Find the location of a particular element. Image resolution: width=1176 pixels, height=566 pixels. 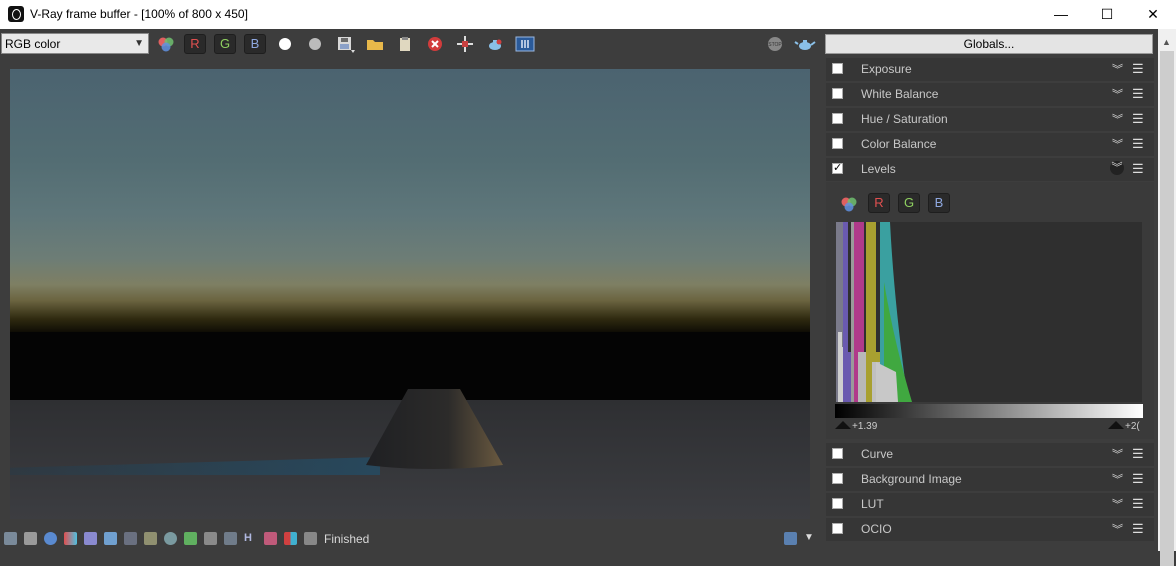

levels-rgb-icon is located at coordinates (849, 204).